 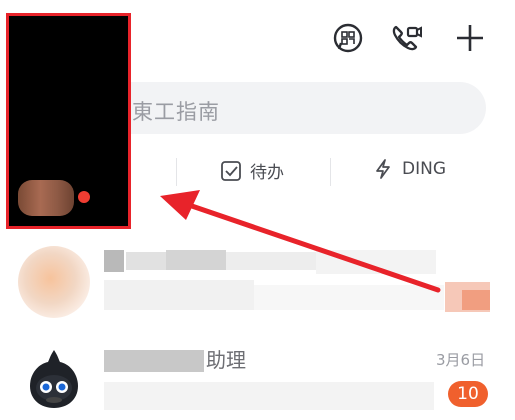 What do you see at coordinates (470, 38) in the screenshot?
I see `plus-icon` at bounding box center [470, 38].